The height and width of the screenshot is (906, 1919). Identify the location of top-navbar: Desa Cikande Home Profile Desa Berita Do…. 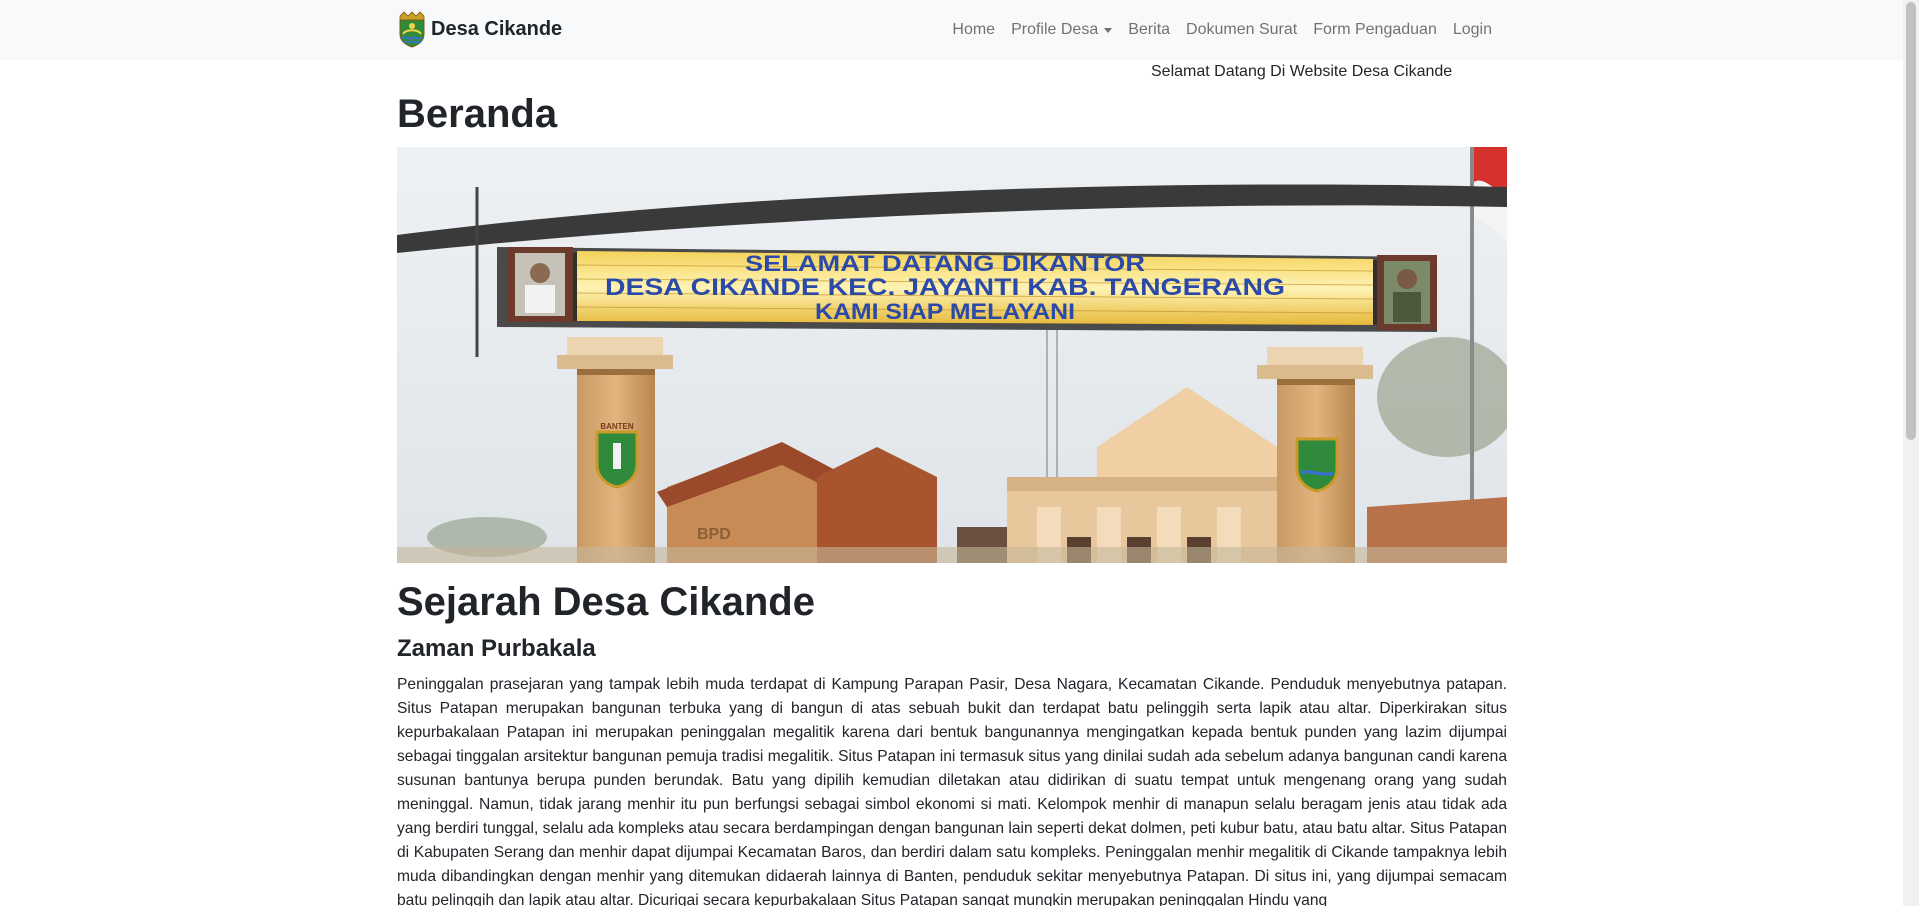
(951, 30).